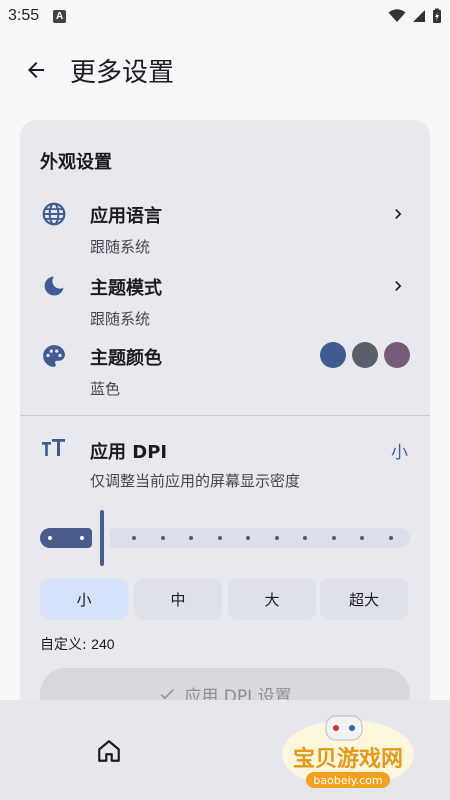  What do you see at coordinates (76, 162) in the screenshot?
I see `section-title-appearance: 外观设置` at bounding box center [76, 162].